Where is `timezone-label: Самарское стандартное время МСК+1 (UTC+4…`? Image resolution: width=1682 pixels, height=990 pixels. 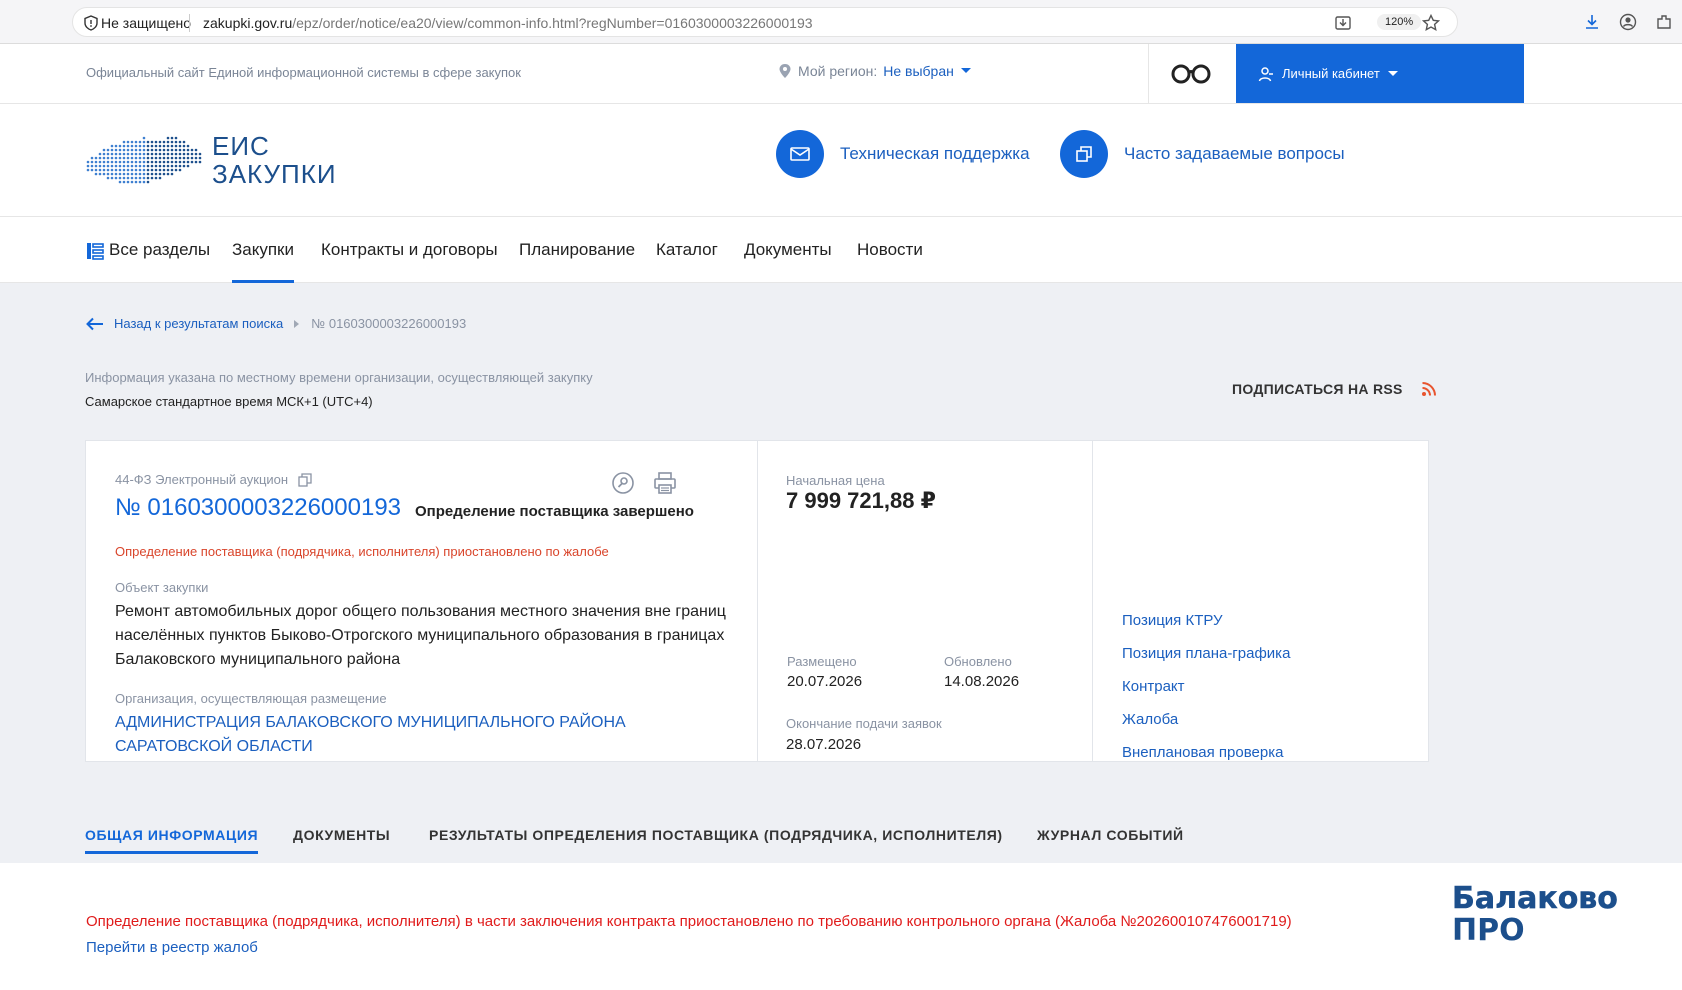 timezone-label: Самарское стандартное время МСК+1 (UTC+4… is located at coordinates (229, 401).